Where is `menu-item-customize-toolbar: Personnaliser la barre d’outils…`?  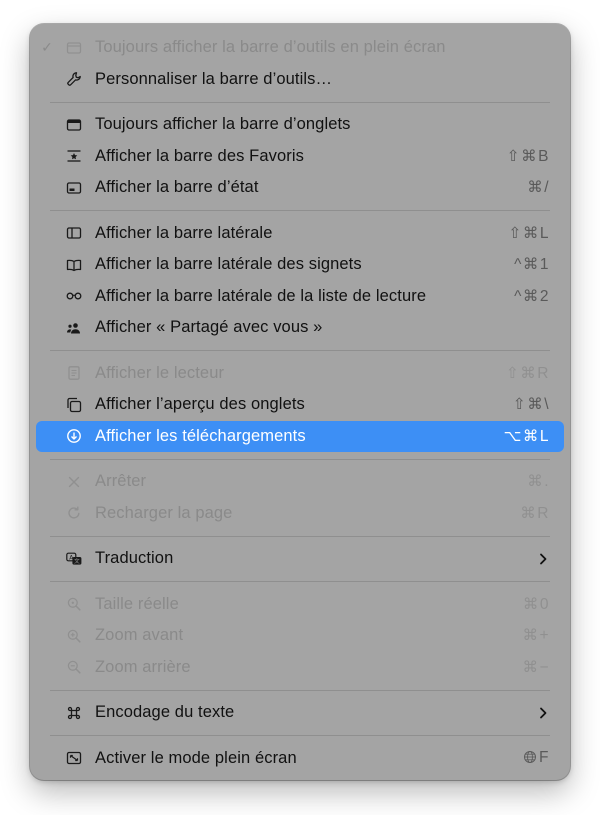 menu-item-customize-toolbar: Personnaliser la barre d’outils… is located at coordinates (300, 80).